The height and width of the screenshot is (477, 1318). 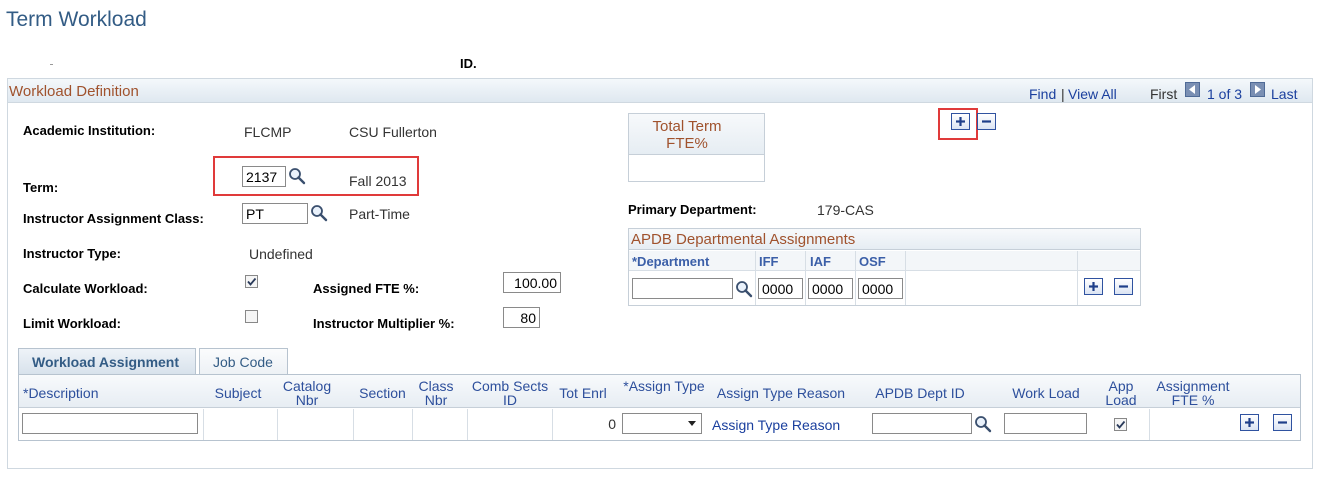 What do you see at coordinates (1120, 424) in the screenshot?
I see `app-load-checkbox` at bounding box center [1120, 424].